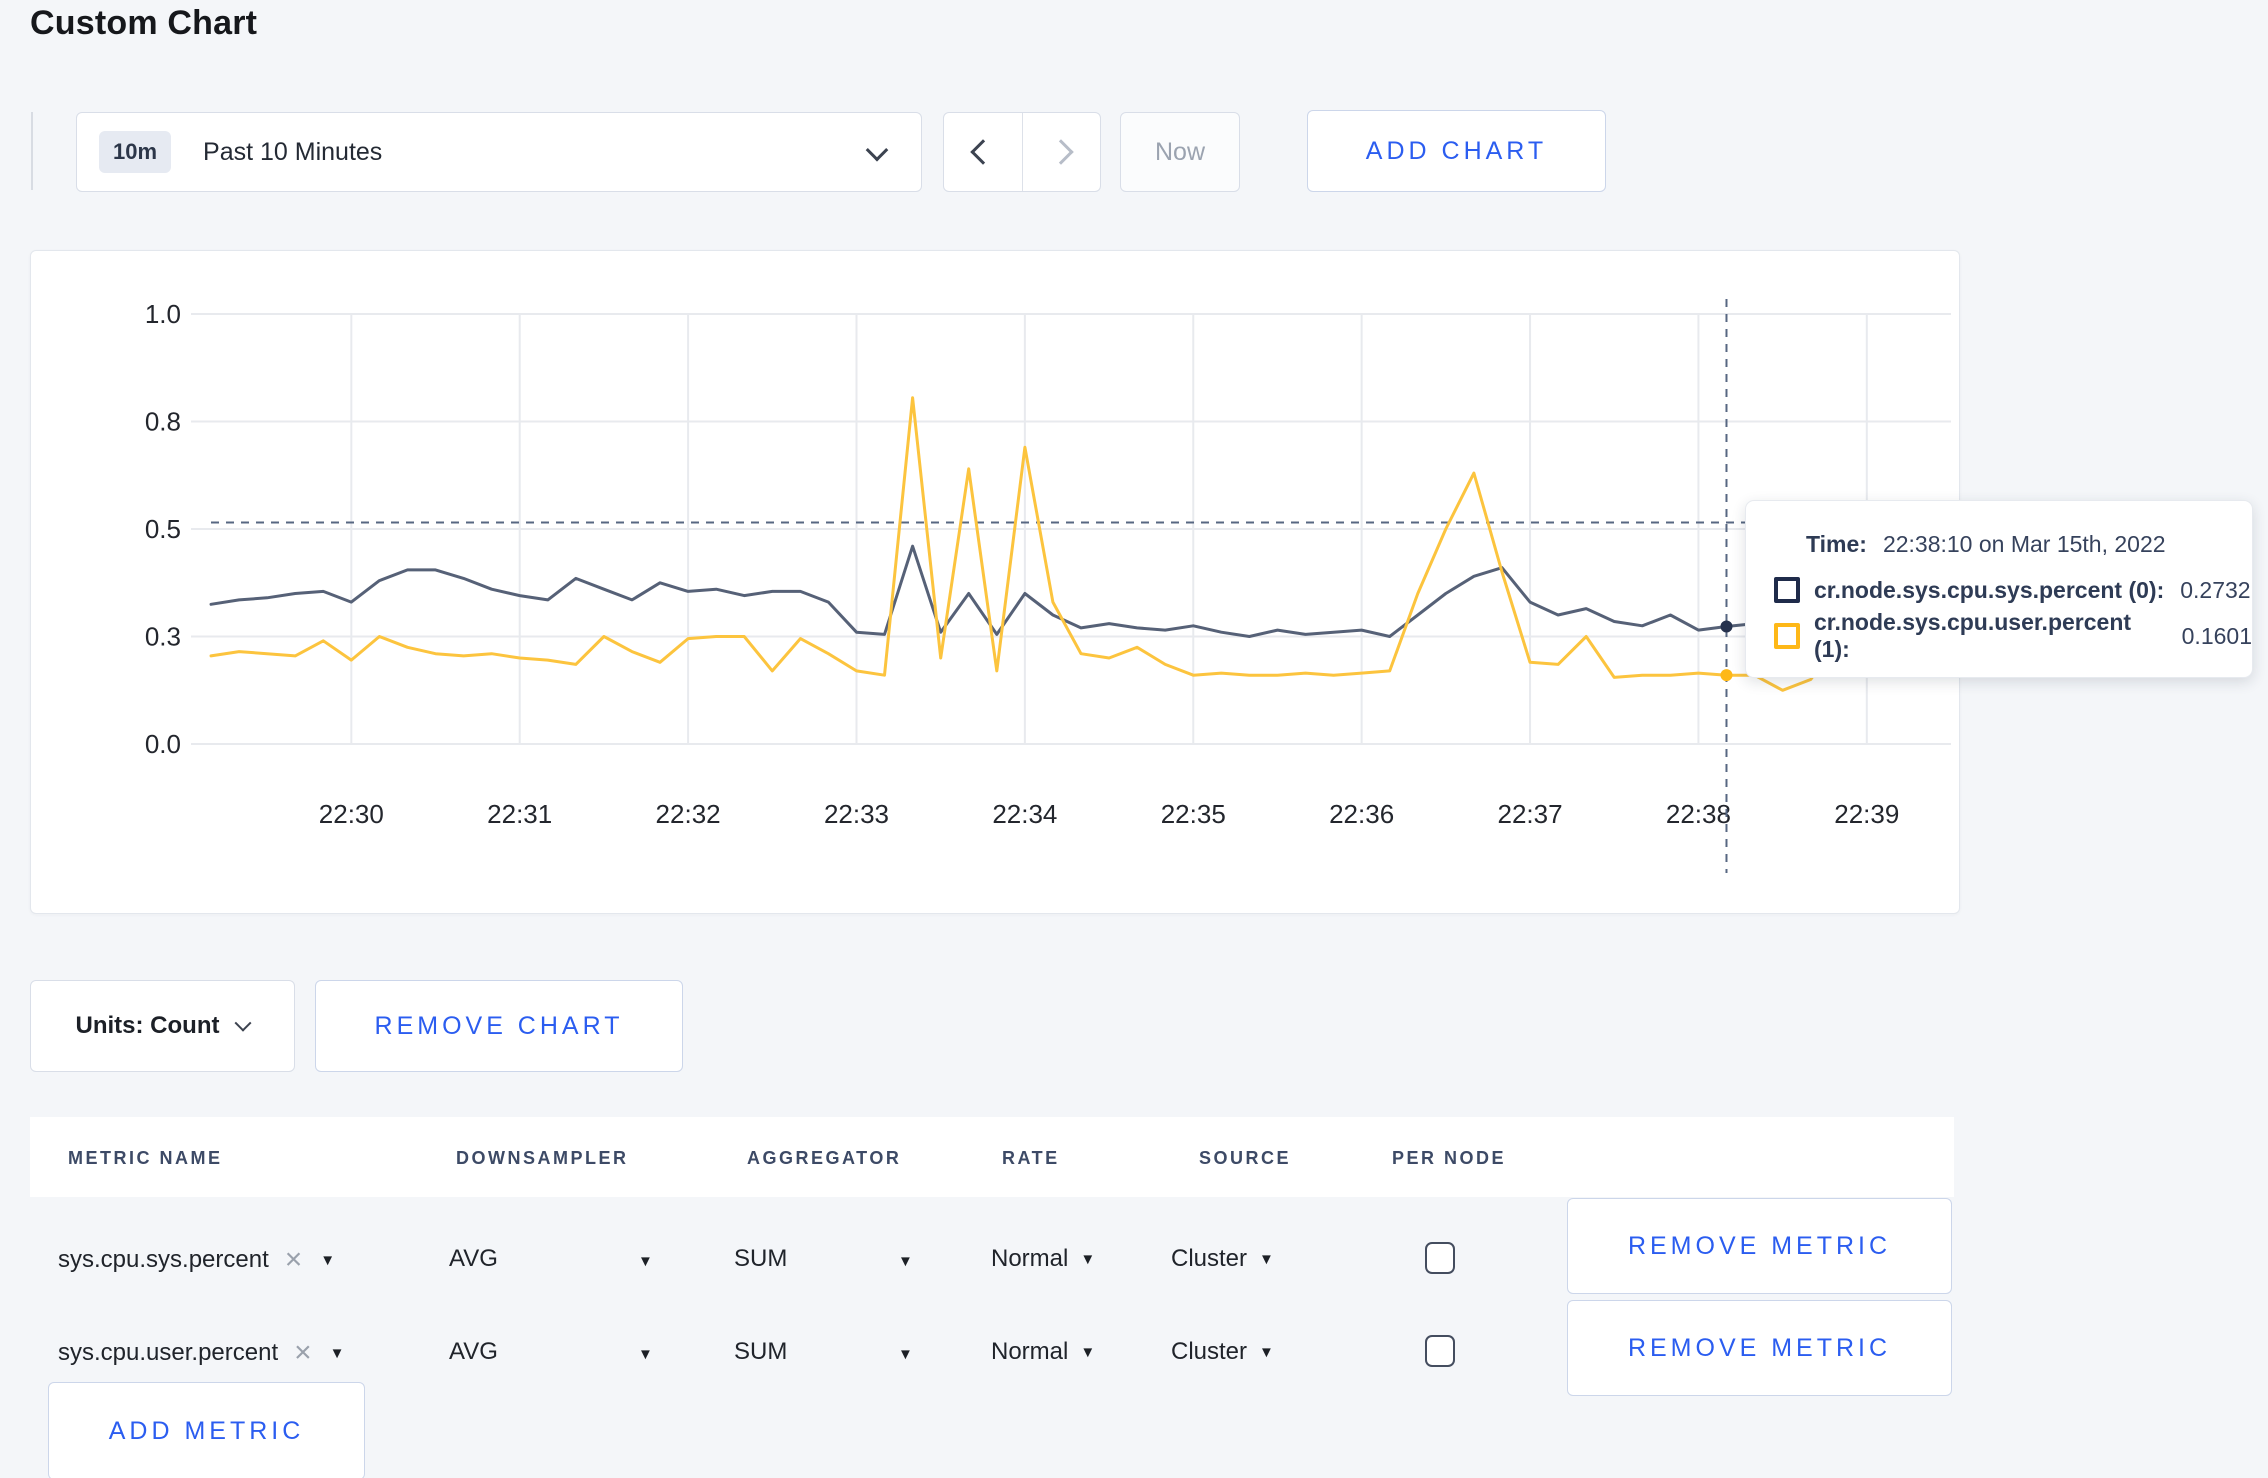 This screenshot has height=1478, width=2268. What do you see at coordinates (163, 422) in the screenshot?
I see `svg-text: 0.8` at bounding box center [163, 422].